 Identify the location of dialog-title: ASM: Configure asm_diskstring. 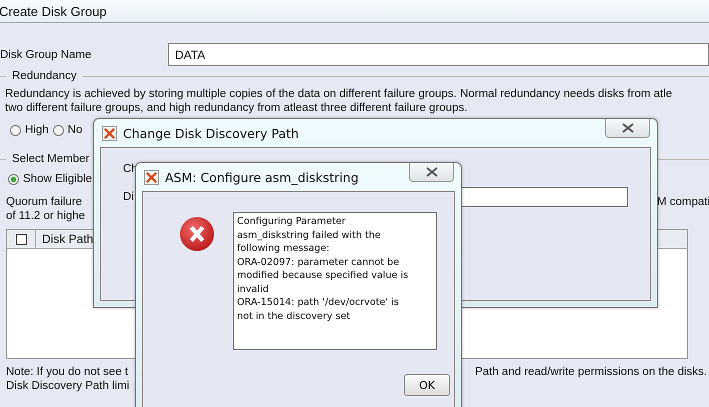
(262, 177).